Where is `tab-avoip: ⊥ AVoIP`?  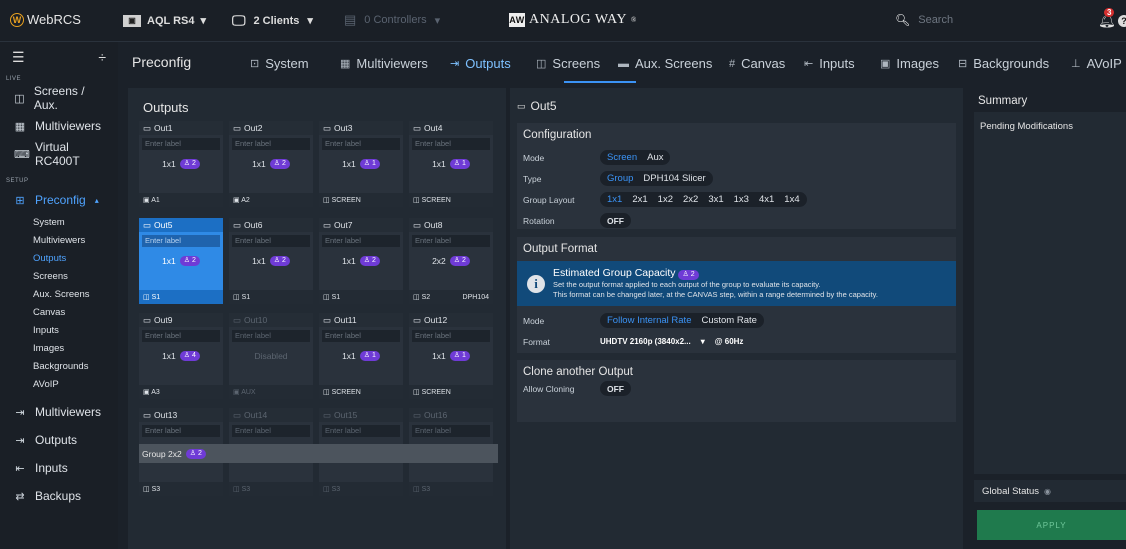 tab-avoip: ⊥ AVoIP is located at coordinates (1096, 63).